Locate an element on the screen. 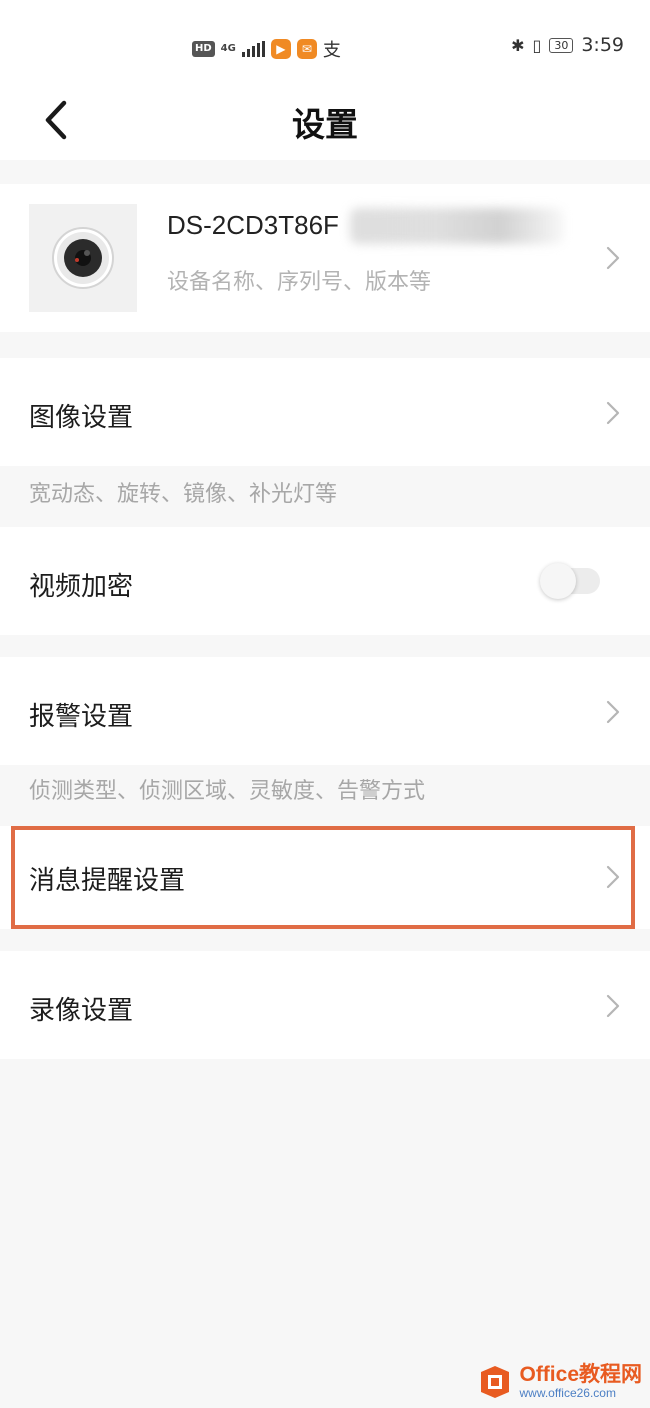 The image size is (650, 1408). video-encryption-label: 视频加密 is located at coordinates (81, 587).